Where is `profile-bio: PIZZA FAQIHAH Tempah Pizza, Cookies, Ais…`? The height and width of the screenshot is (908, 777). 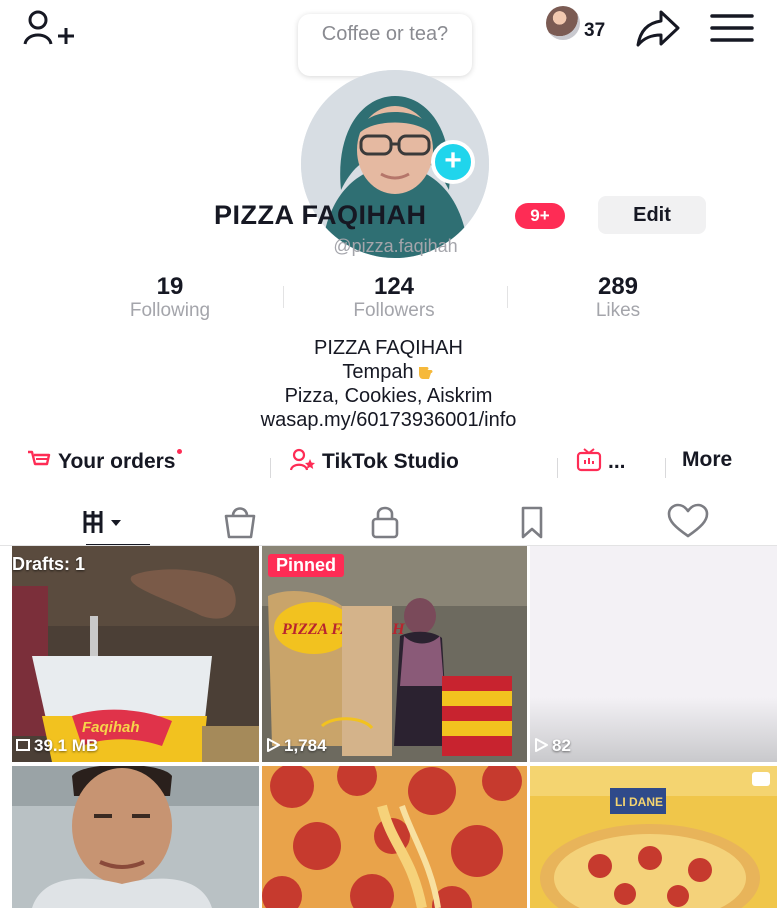
profile-bio: PIZZA FAQIHAH Tempah Pizza, Cookies, Ais… is located at coordinates (388, 384).